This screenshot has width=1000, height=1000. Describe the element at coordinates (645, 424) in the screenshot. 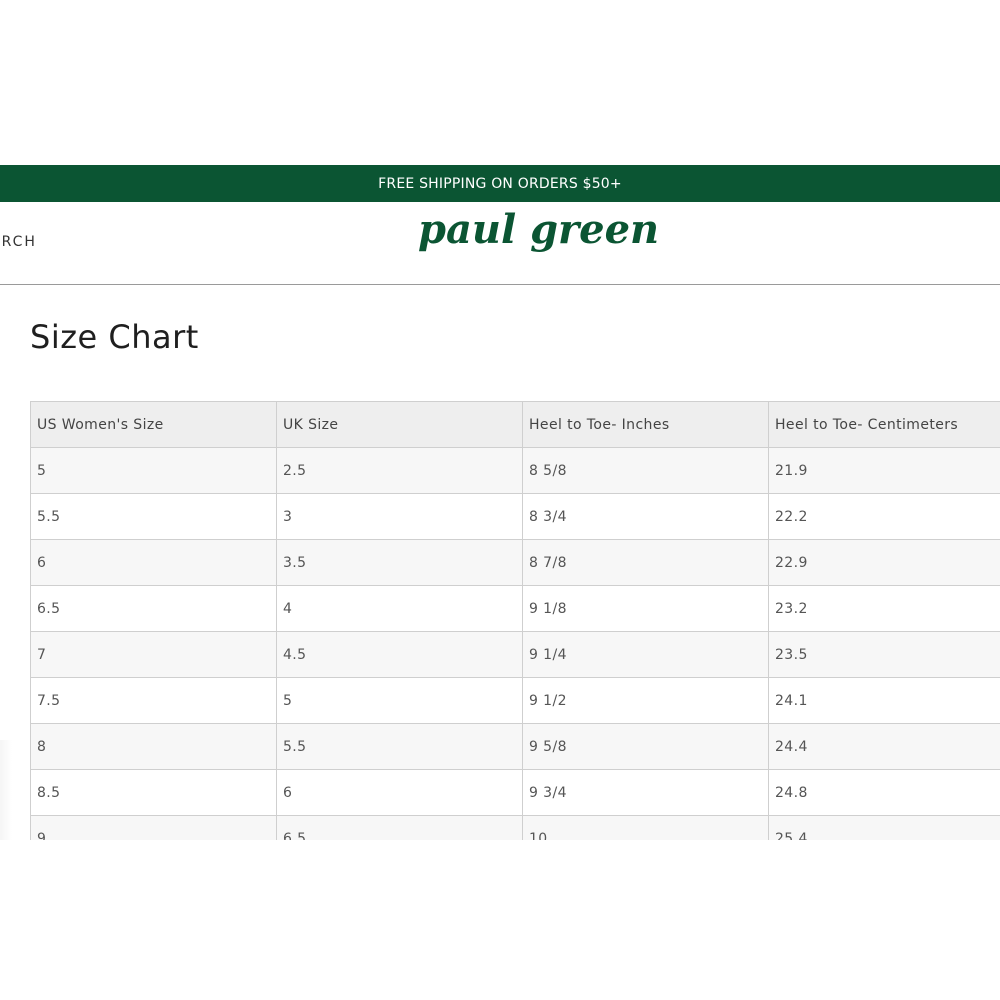

I see `header-heel-to-toe-inches: Heel to Toe- Inches` at that location.